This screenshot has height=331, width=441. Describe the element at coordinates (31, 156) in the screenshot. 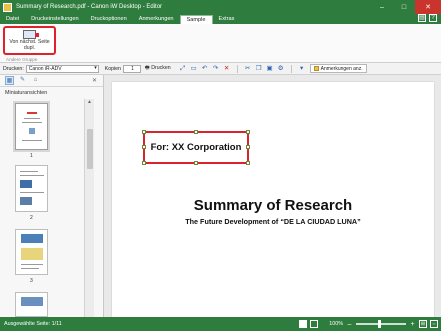

I see `thumbnail-number-1: 1` at that location.